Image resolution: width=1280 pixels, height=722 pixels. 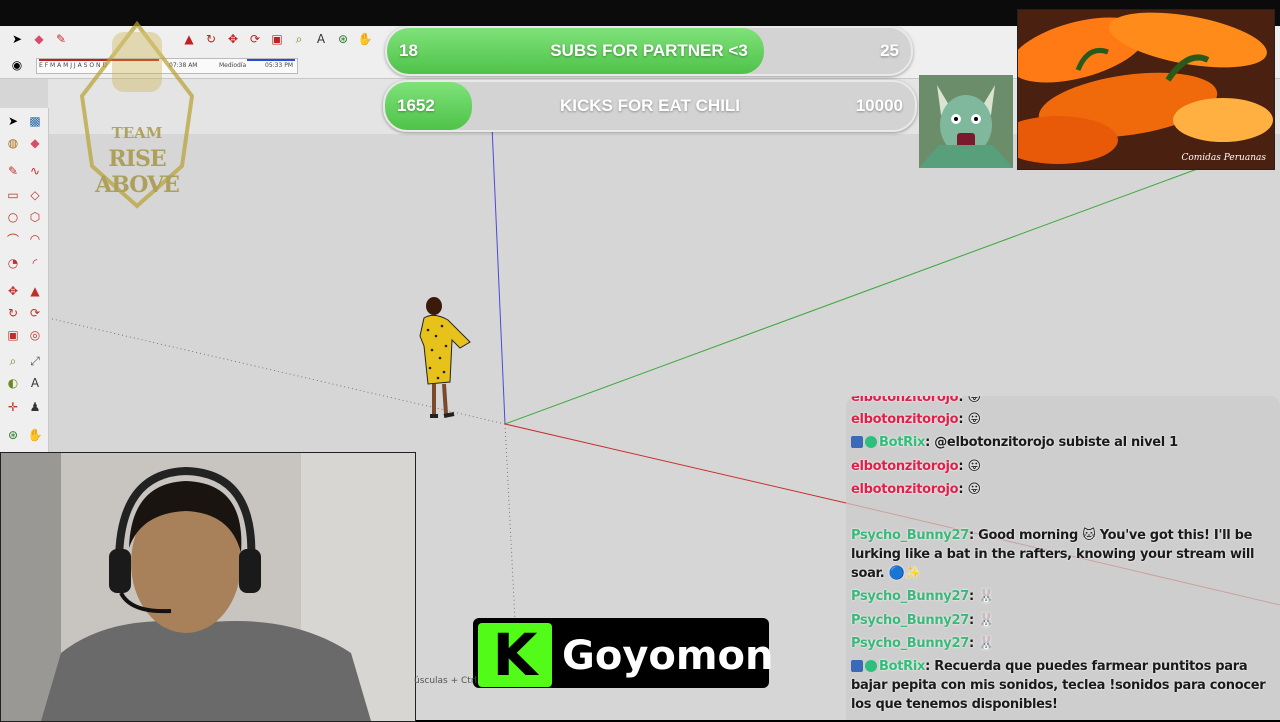 I want to click on walk-icon: ♟, so click(x=35, y=407).